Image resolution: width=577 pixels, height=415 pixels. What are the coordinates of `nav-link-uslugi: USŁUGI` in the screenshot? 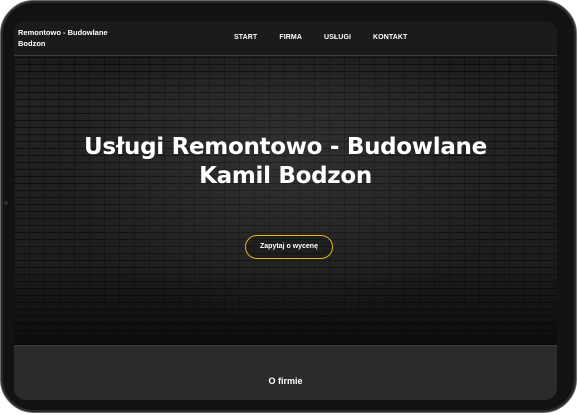 It's located at (337, 37).